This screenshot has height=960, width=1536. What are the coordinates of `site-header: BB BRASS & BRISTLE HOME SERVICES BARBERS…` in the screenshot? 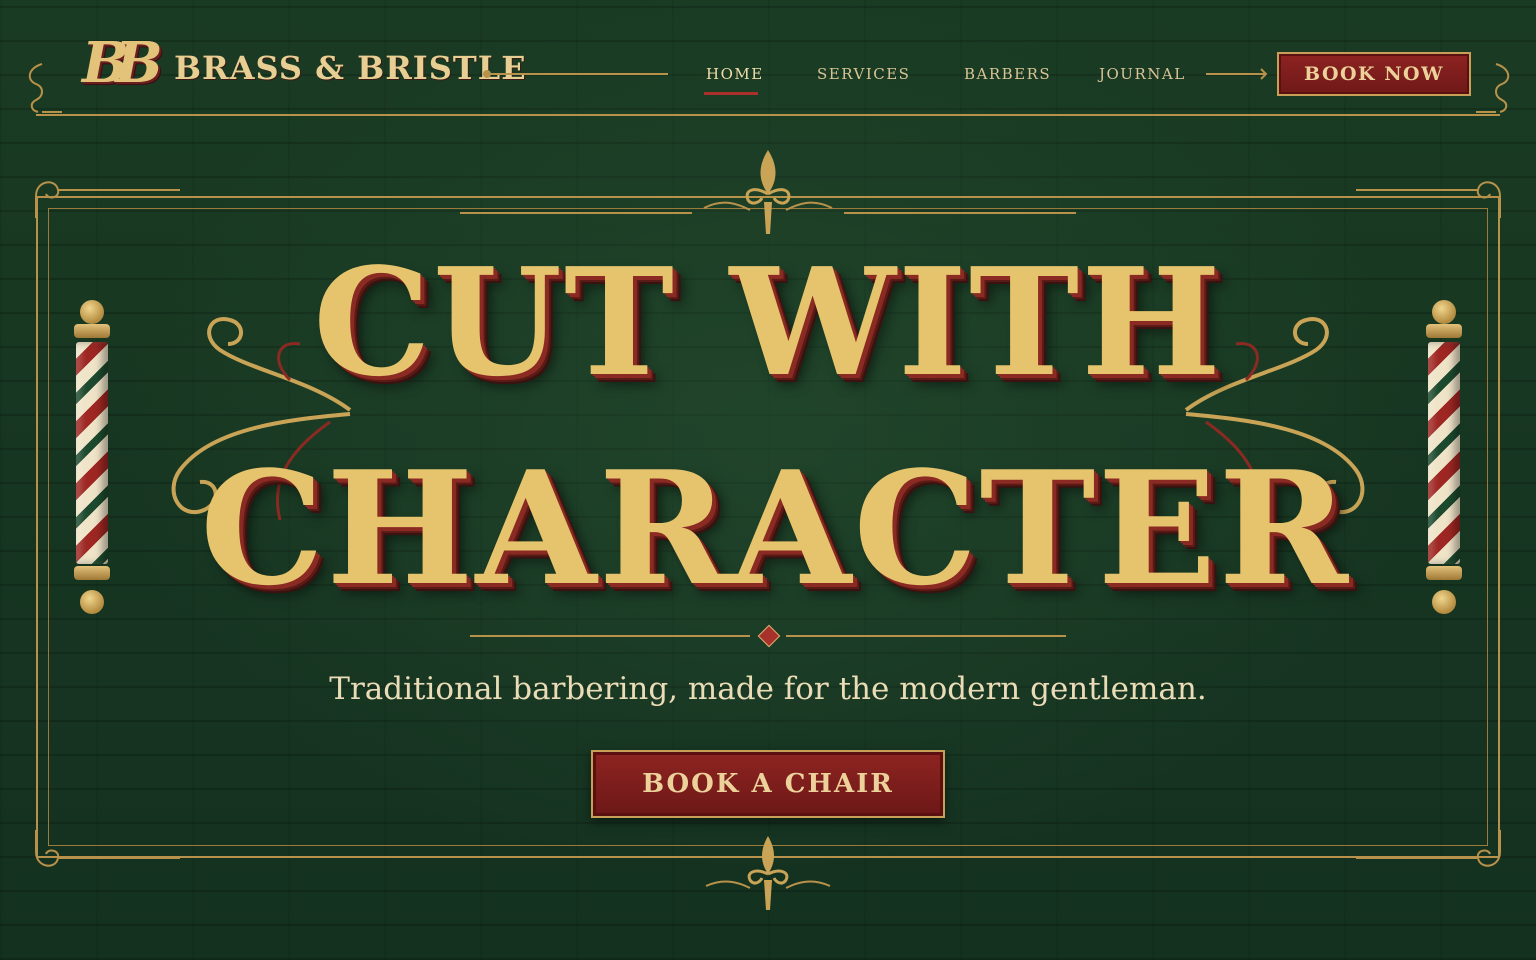 It's located at (768, 59).